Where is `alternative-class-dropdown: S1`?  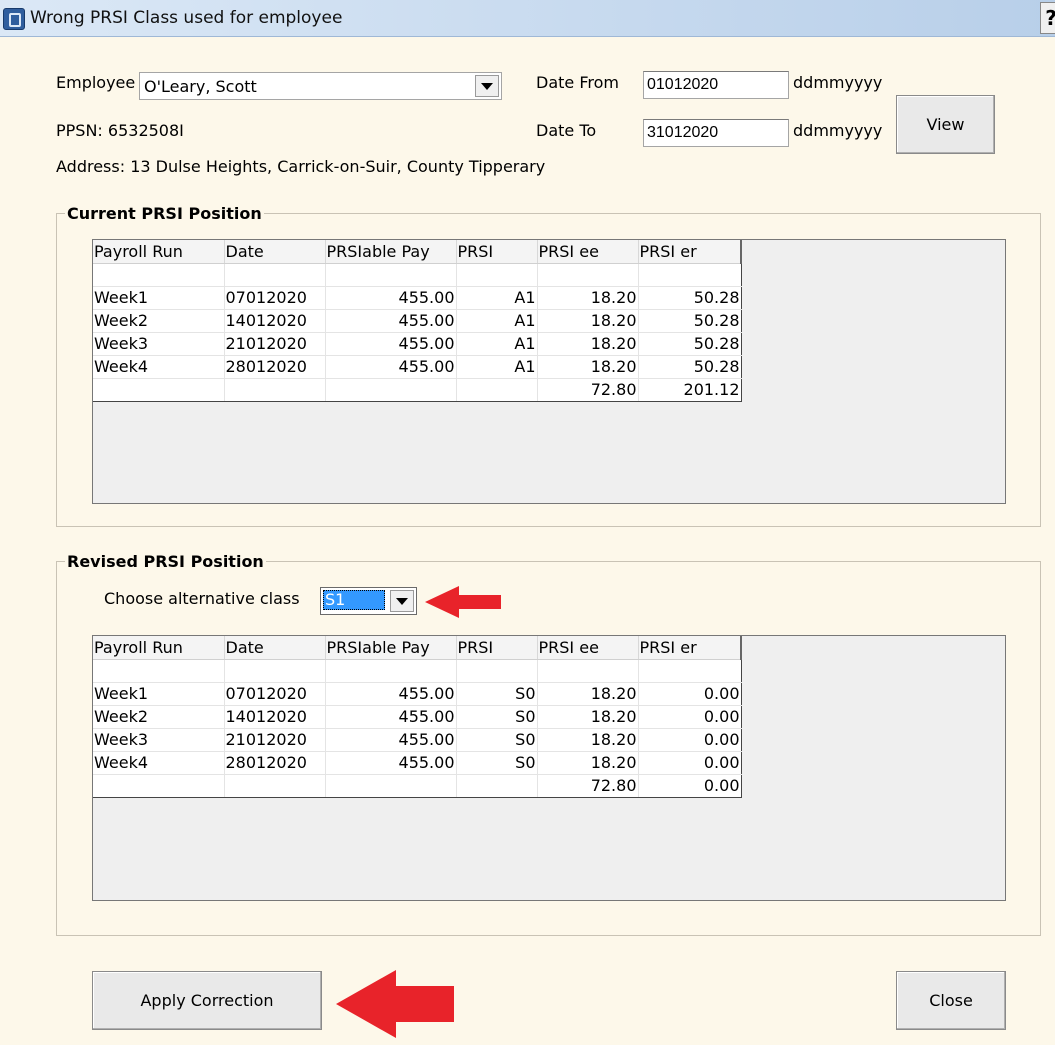
alternative-class-dropdown: S1 is located at coordinates (368, 601).